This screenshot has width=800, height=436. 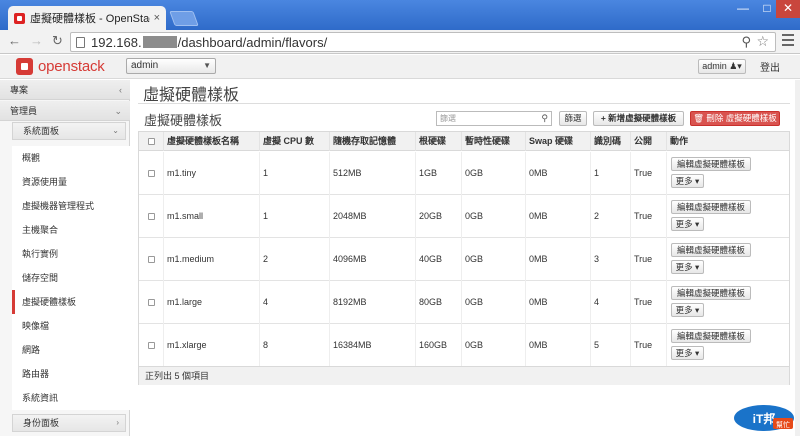 What do you see at coordinates (641, 141) in the screenshot?
I see `column-header-public: 公開` at bounding box center [641, 141].